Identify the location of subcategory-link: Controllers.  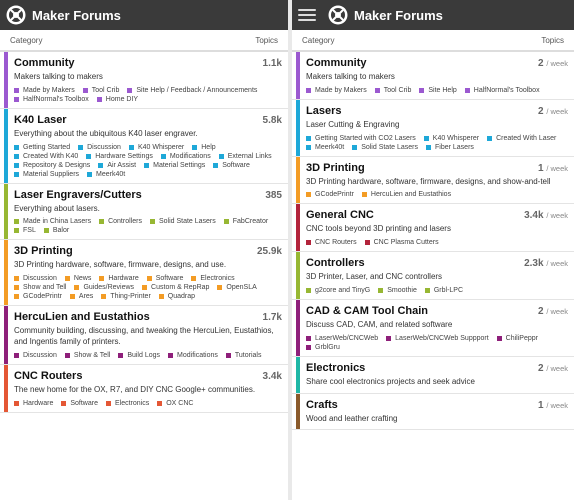
(120, 221).